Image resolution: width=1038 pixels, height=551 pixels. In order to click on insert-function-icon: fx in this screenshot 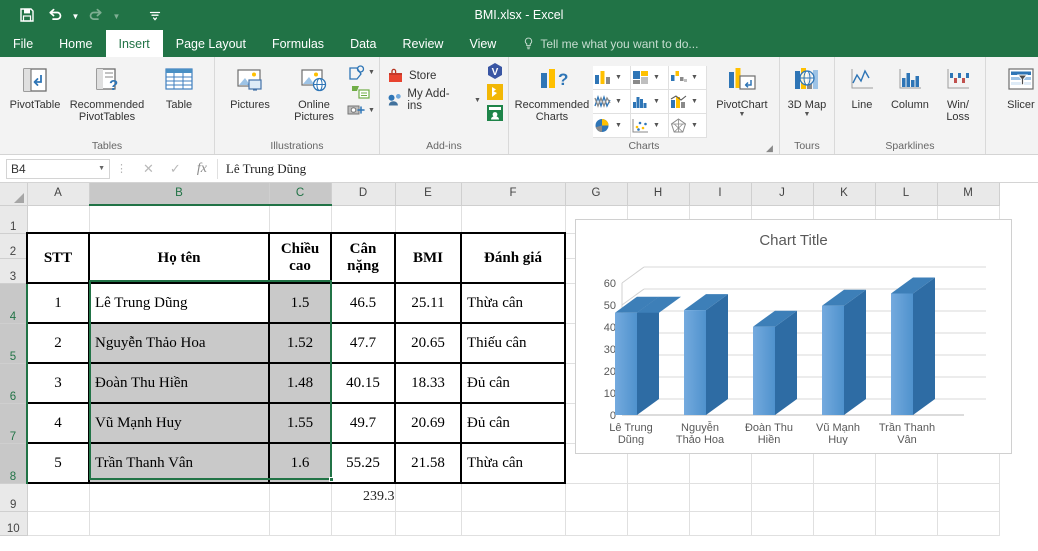, I will do `click(202, 169)`.